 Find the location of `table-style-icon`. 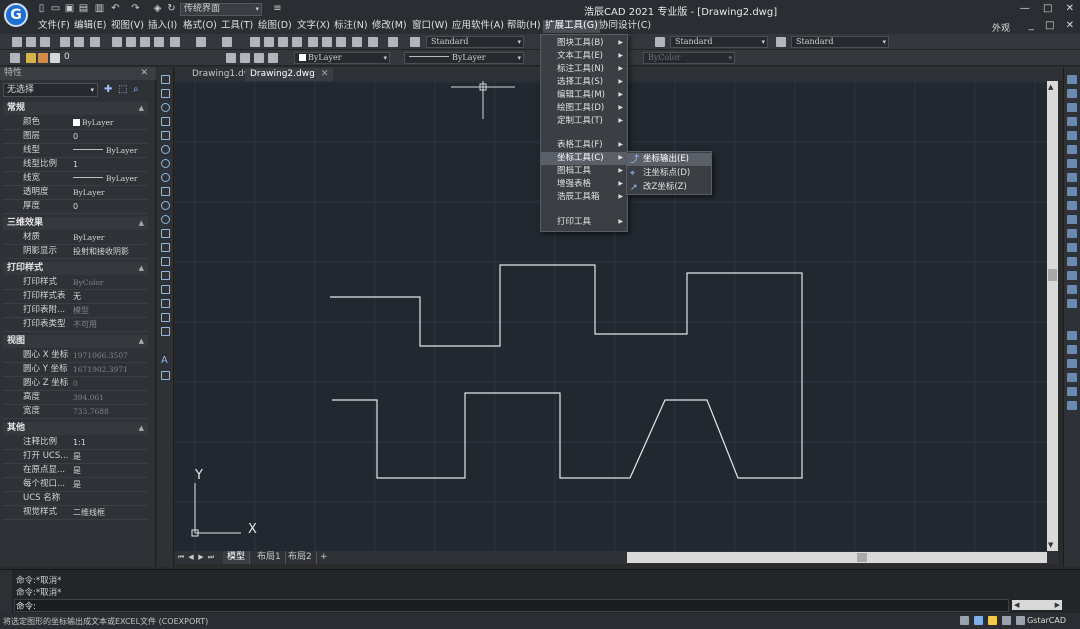

table-style-icon is located at coordinates (660, 42).